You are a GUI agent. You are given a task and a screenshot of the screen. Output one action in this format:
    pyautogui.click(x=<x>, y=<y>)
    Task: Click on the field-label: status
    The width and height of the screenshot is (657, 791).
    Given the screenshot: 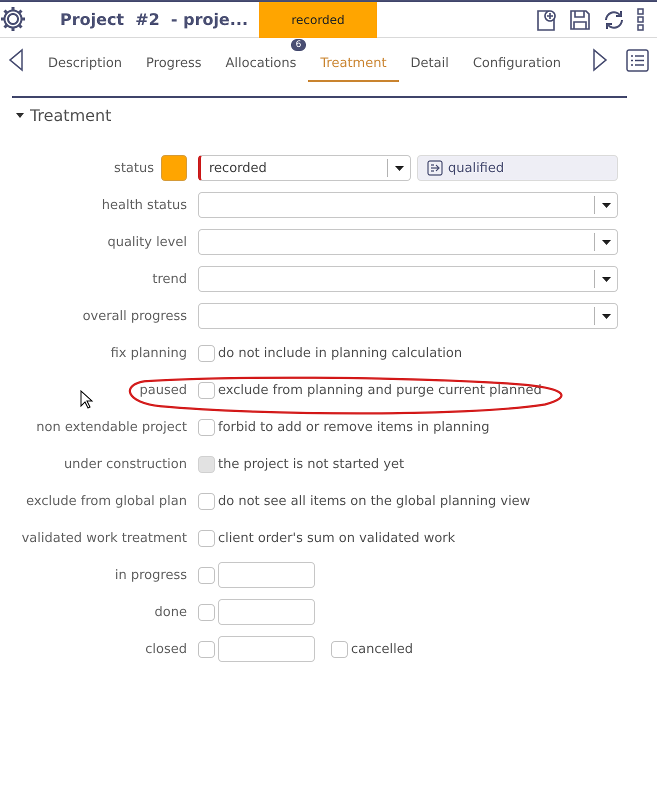 What is the action you would take?
    pyautogui.click(x=134, y=168)
    